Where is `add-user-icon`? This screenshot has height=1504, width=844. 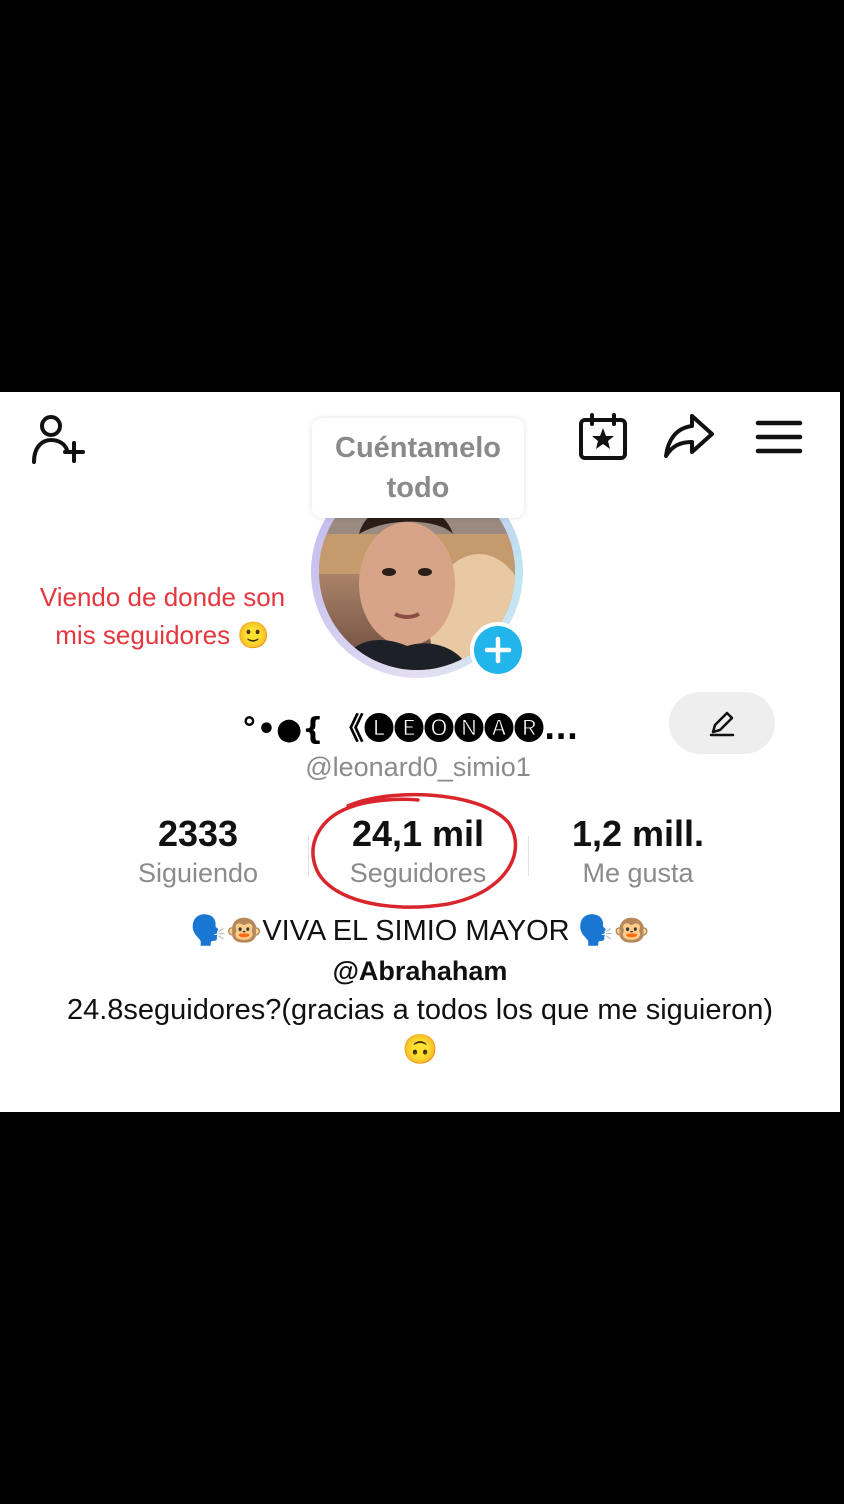 add-user-icon is located at coordinates (58, 438).